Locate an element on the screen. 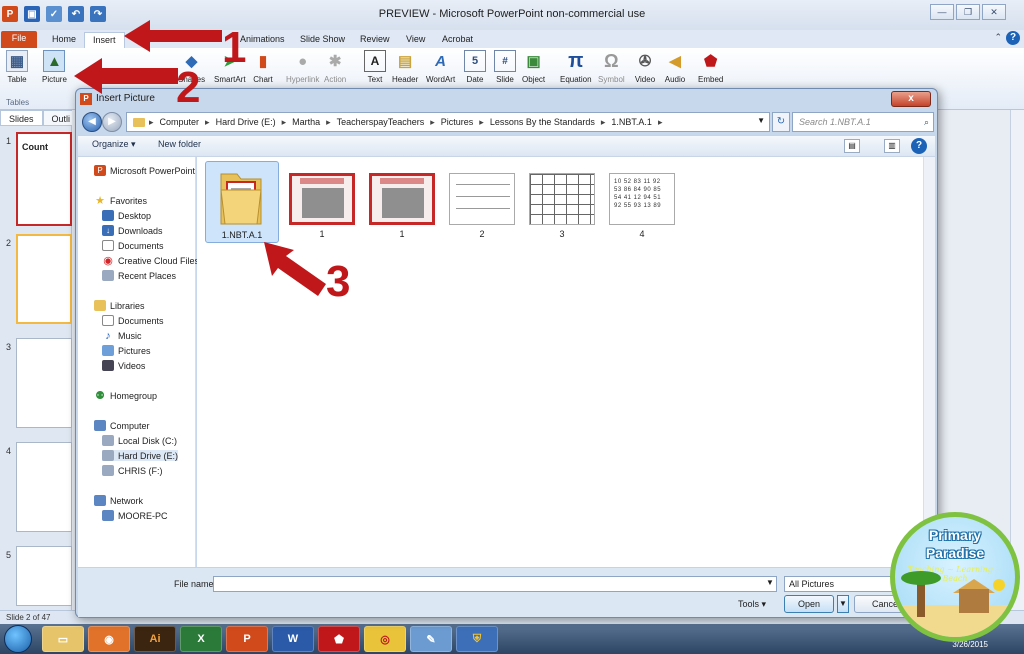 This screenshot has width=1024, height=654. annotation-number-2: 2 is located at coordinates (188, 87).